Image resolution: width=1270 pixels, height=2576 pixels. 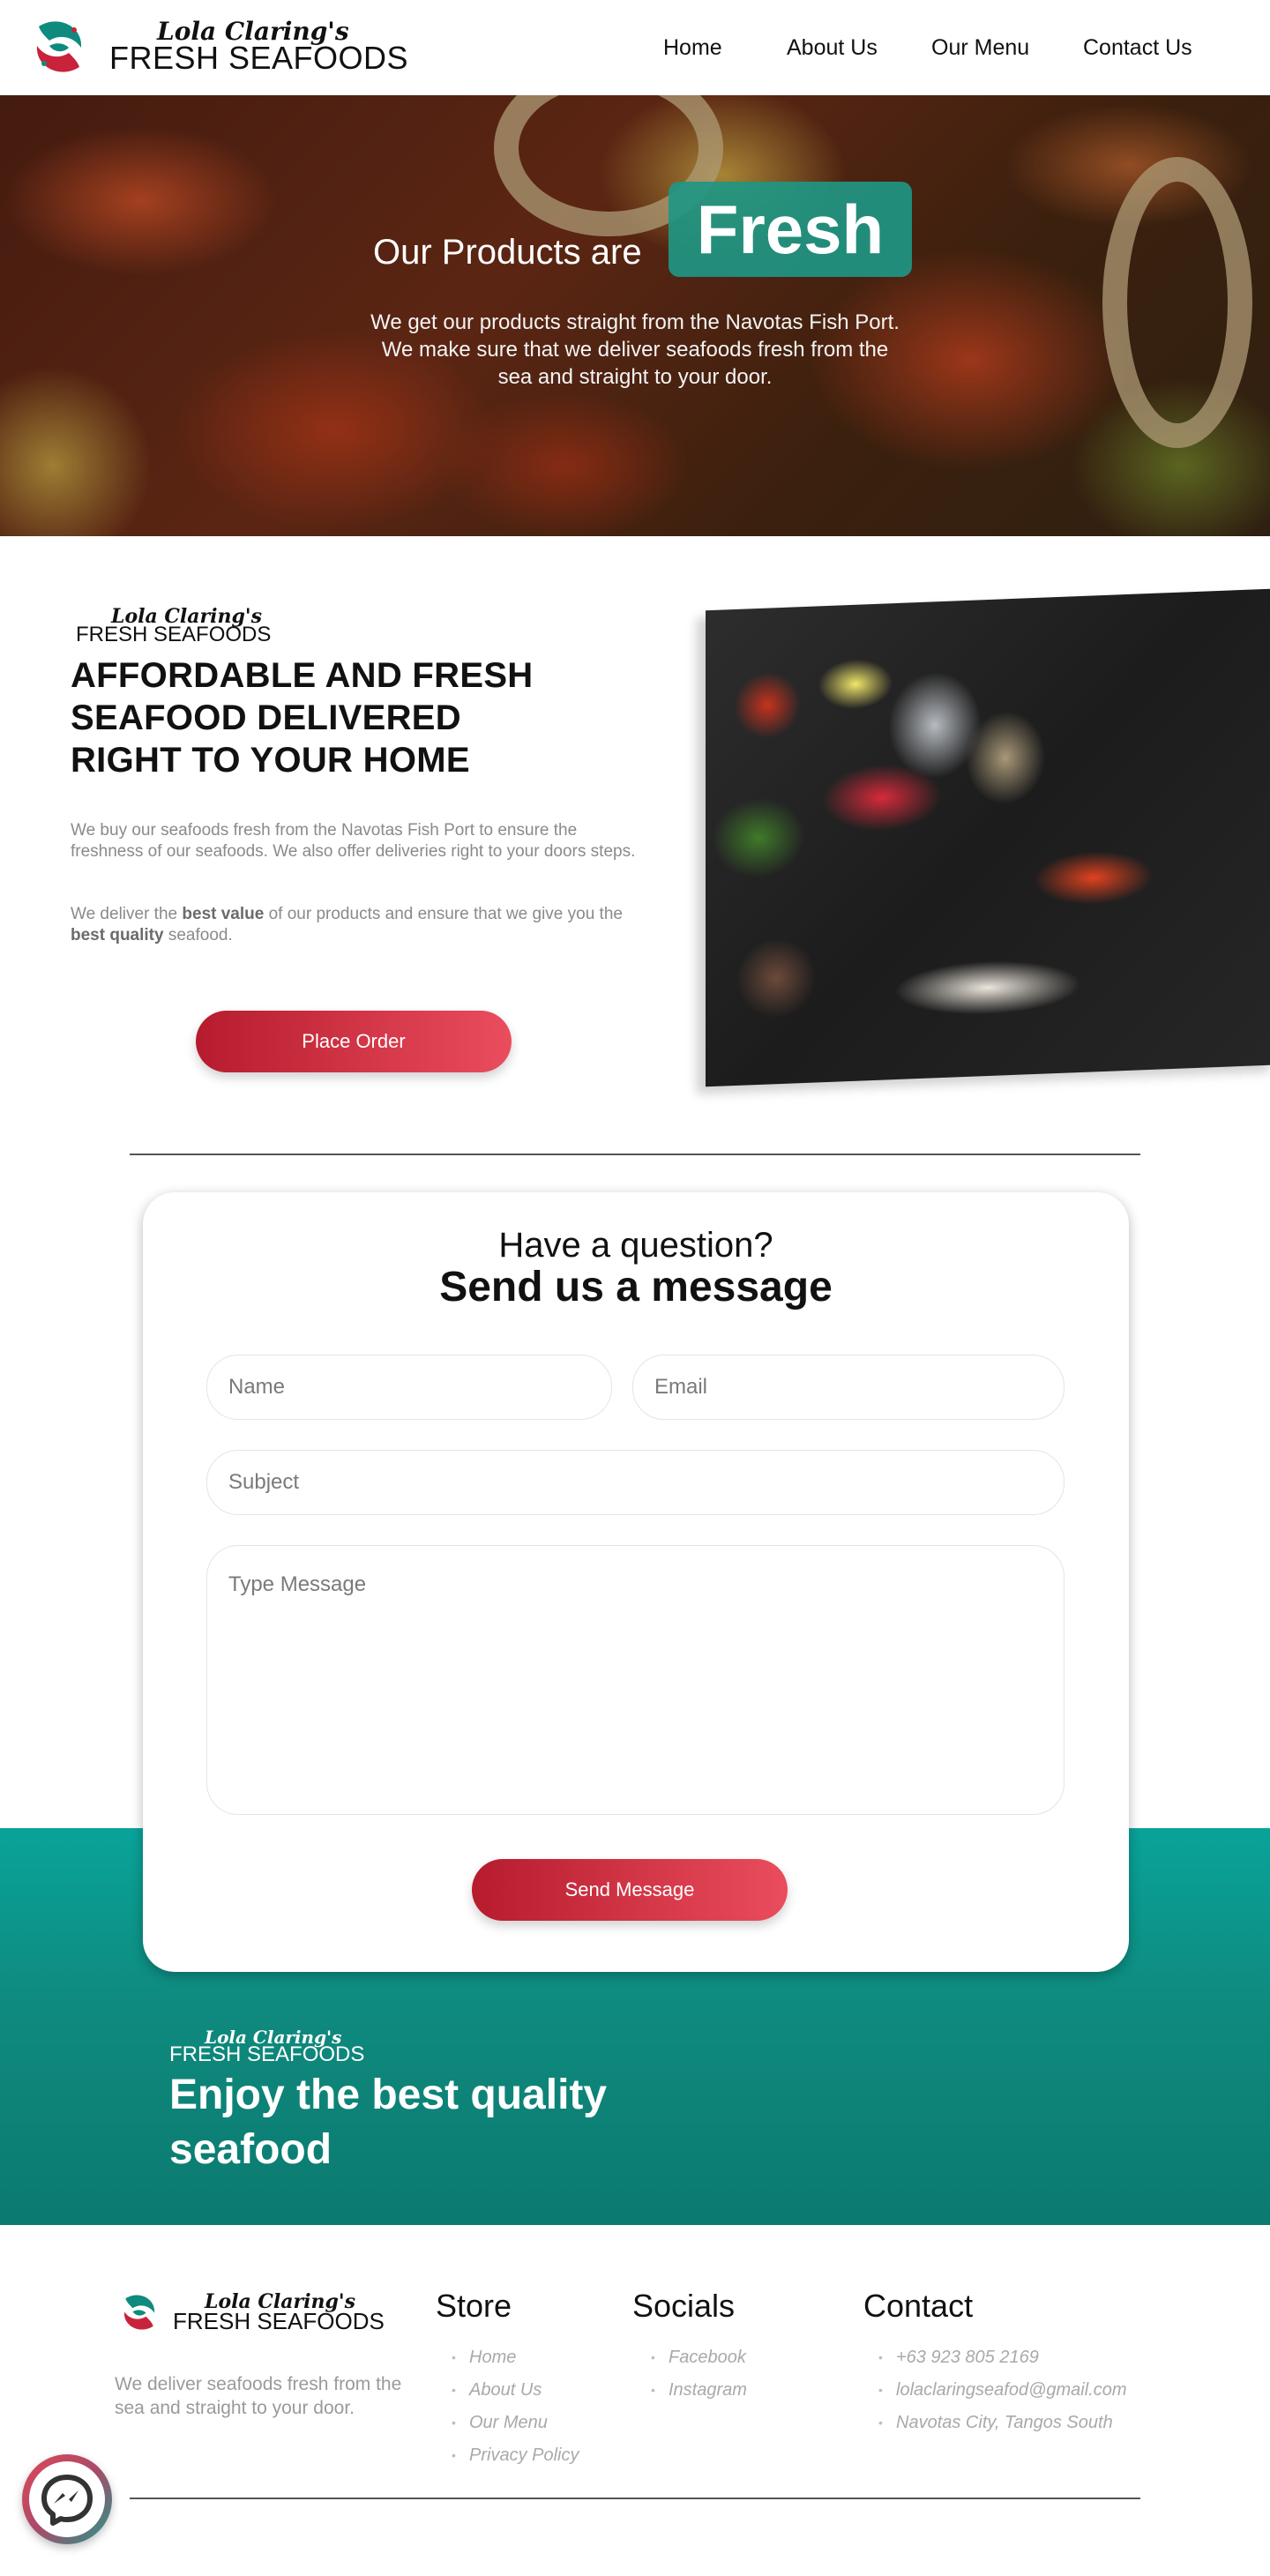 I want to click on about-logo: Lola Claring's FRESH SEAFOODS, so click(x=173, y=626).